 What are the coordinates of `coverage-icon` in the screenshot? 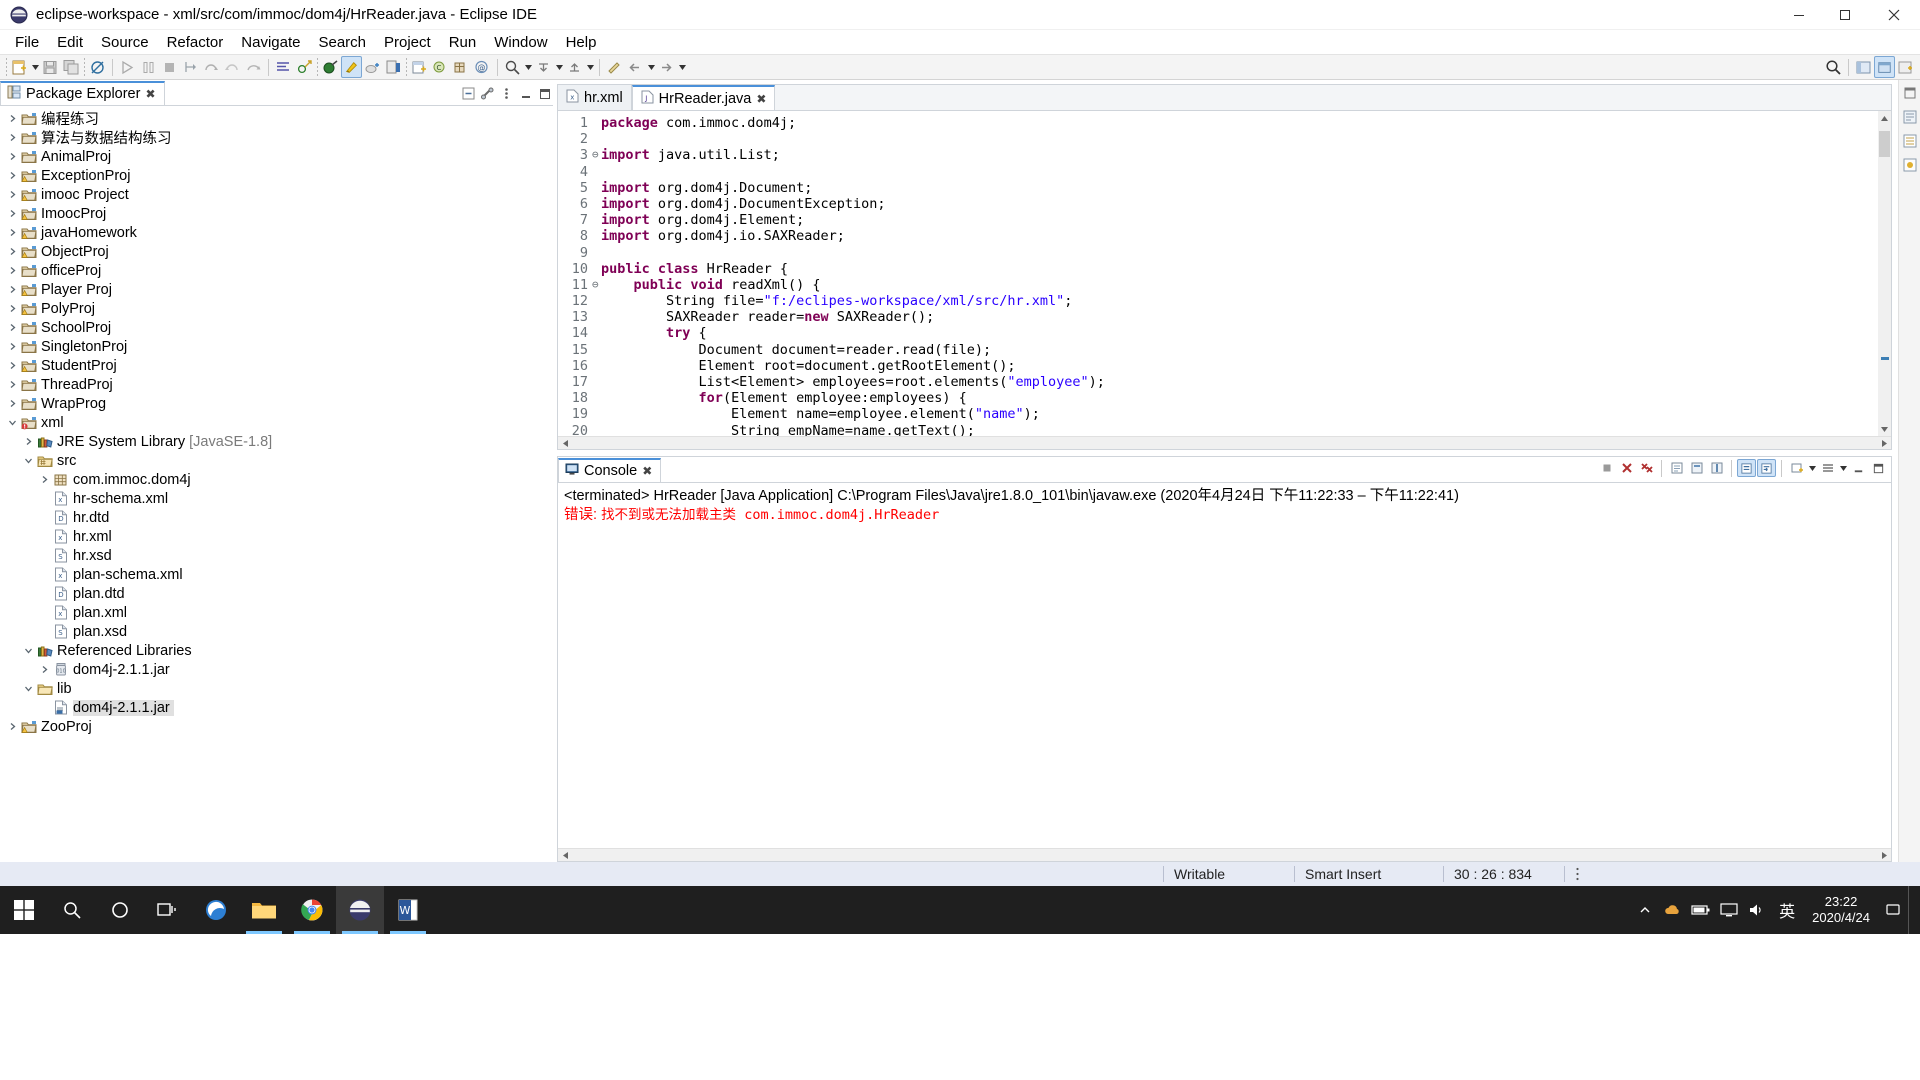 It's located at (372, 67).